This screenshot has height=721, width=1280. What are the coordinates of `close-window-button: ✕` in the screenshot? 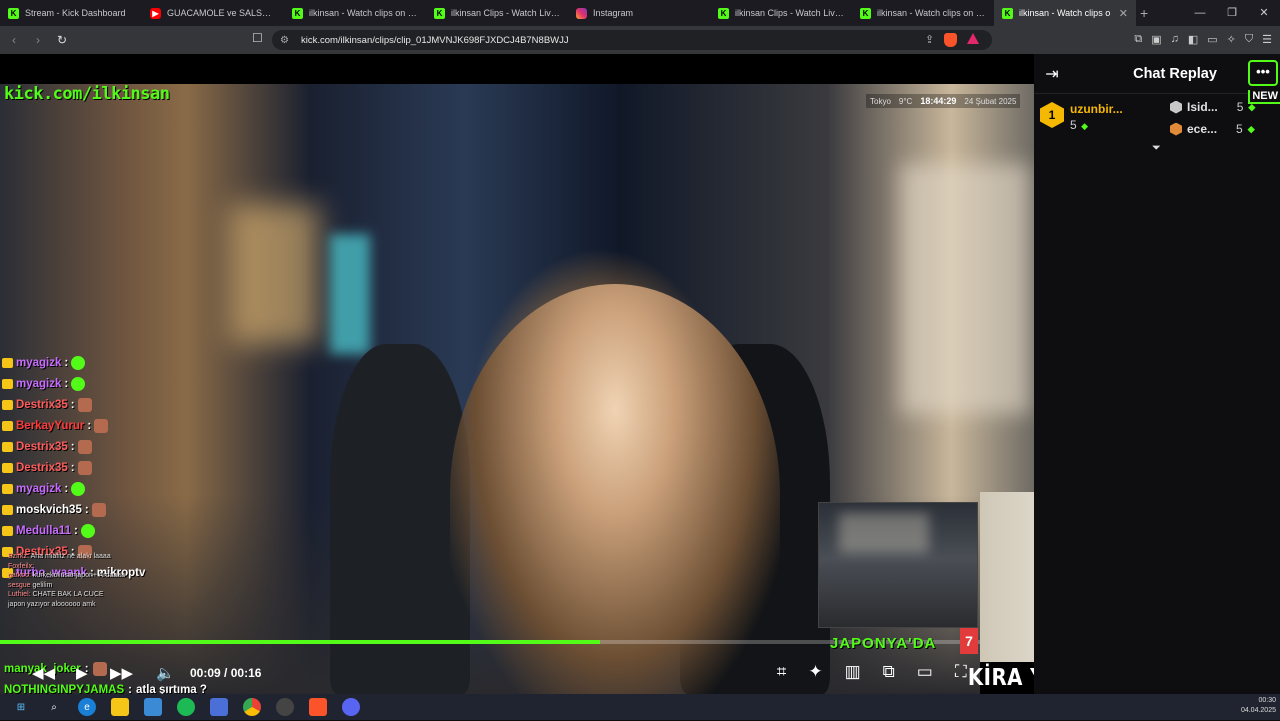 It's located at (1264, 13).